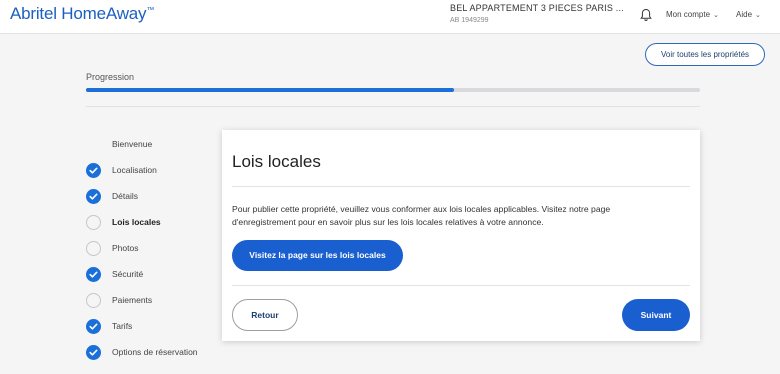 The width and height of the screenshot is (780, 374). I want to click on step-paiements: Paiements, so click(156, 301).